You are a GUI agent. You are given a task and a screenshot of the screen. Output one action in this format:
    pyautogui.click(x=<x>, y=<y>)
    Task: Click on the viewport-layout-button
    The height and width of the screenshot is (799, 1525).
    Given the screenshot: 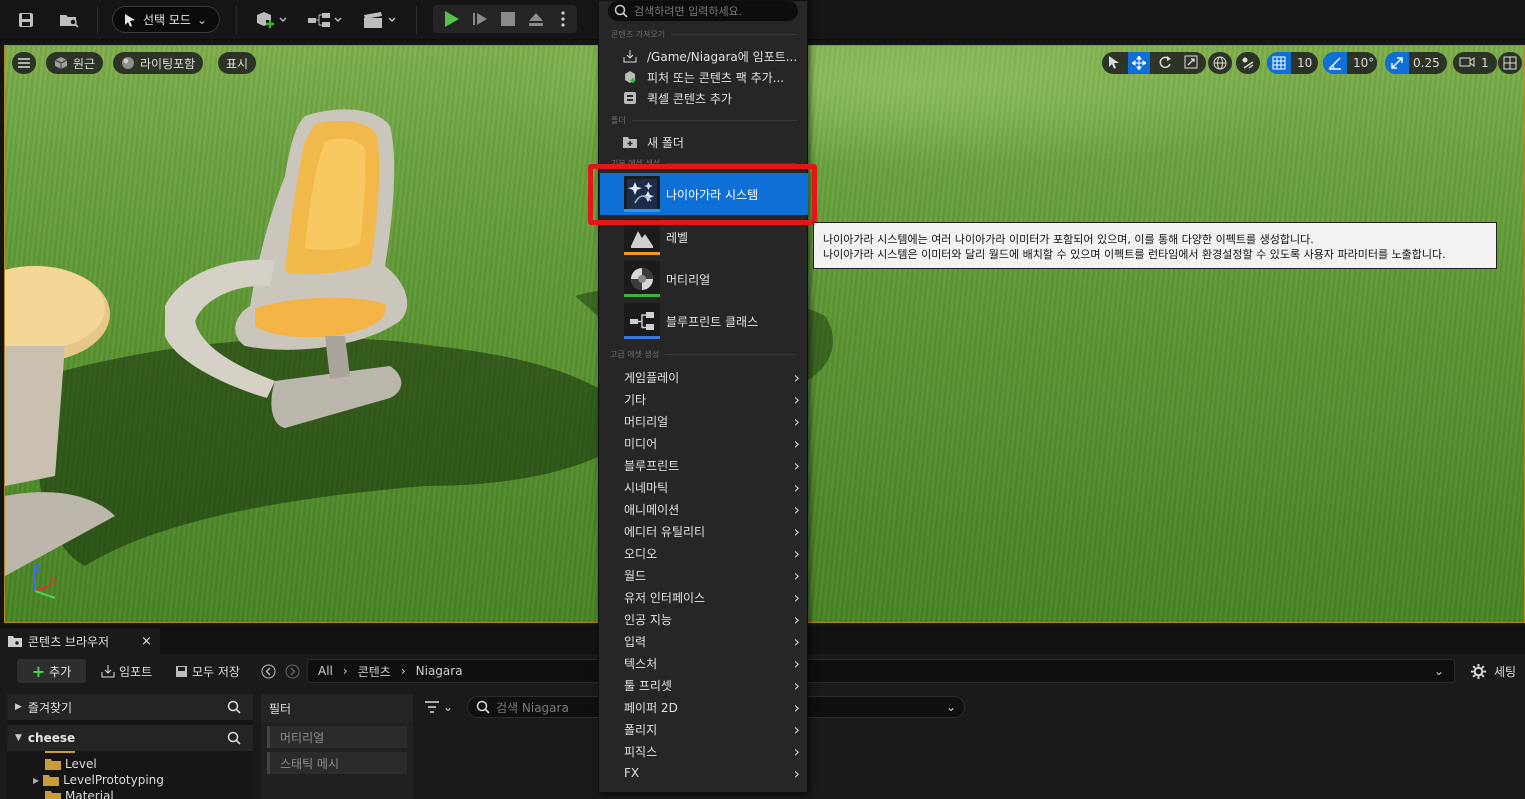 What is the action you would take?
    pyautogui.click(x=1510, y=63)
    